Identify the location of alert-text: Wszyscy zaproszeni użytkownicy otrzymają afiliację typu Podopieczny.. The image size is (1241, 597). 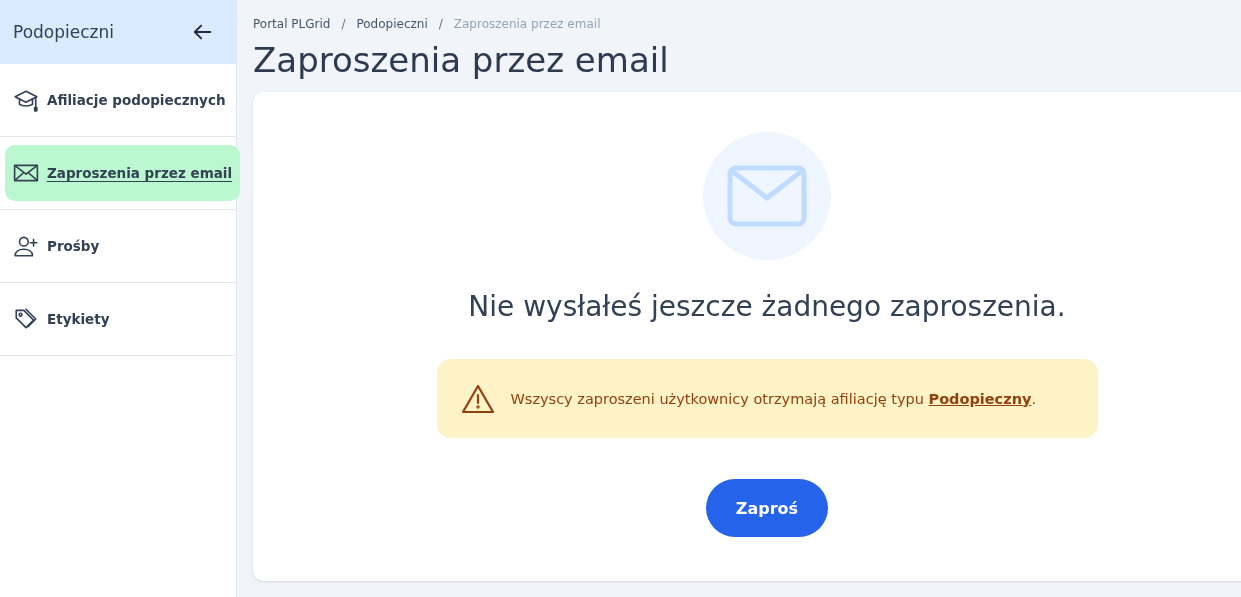
(773, 398).